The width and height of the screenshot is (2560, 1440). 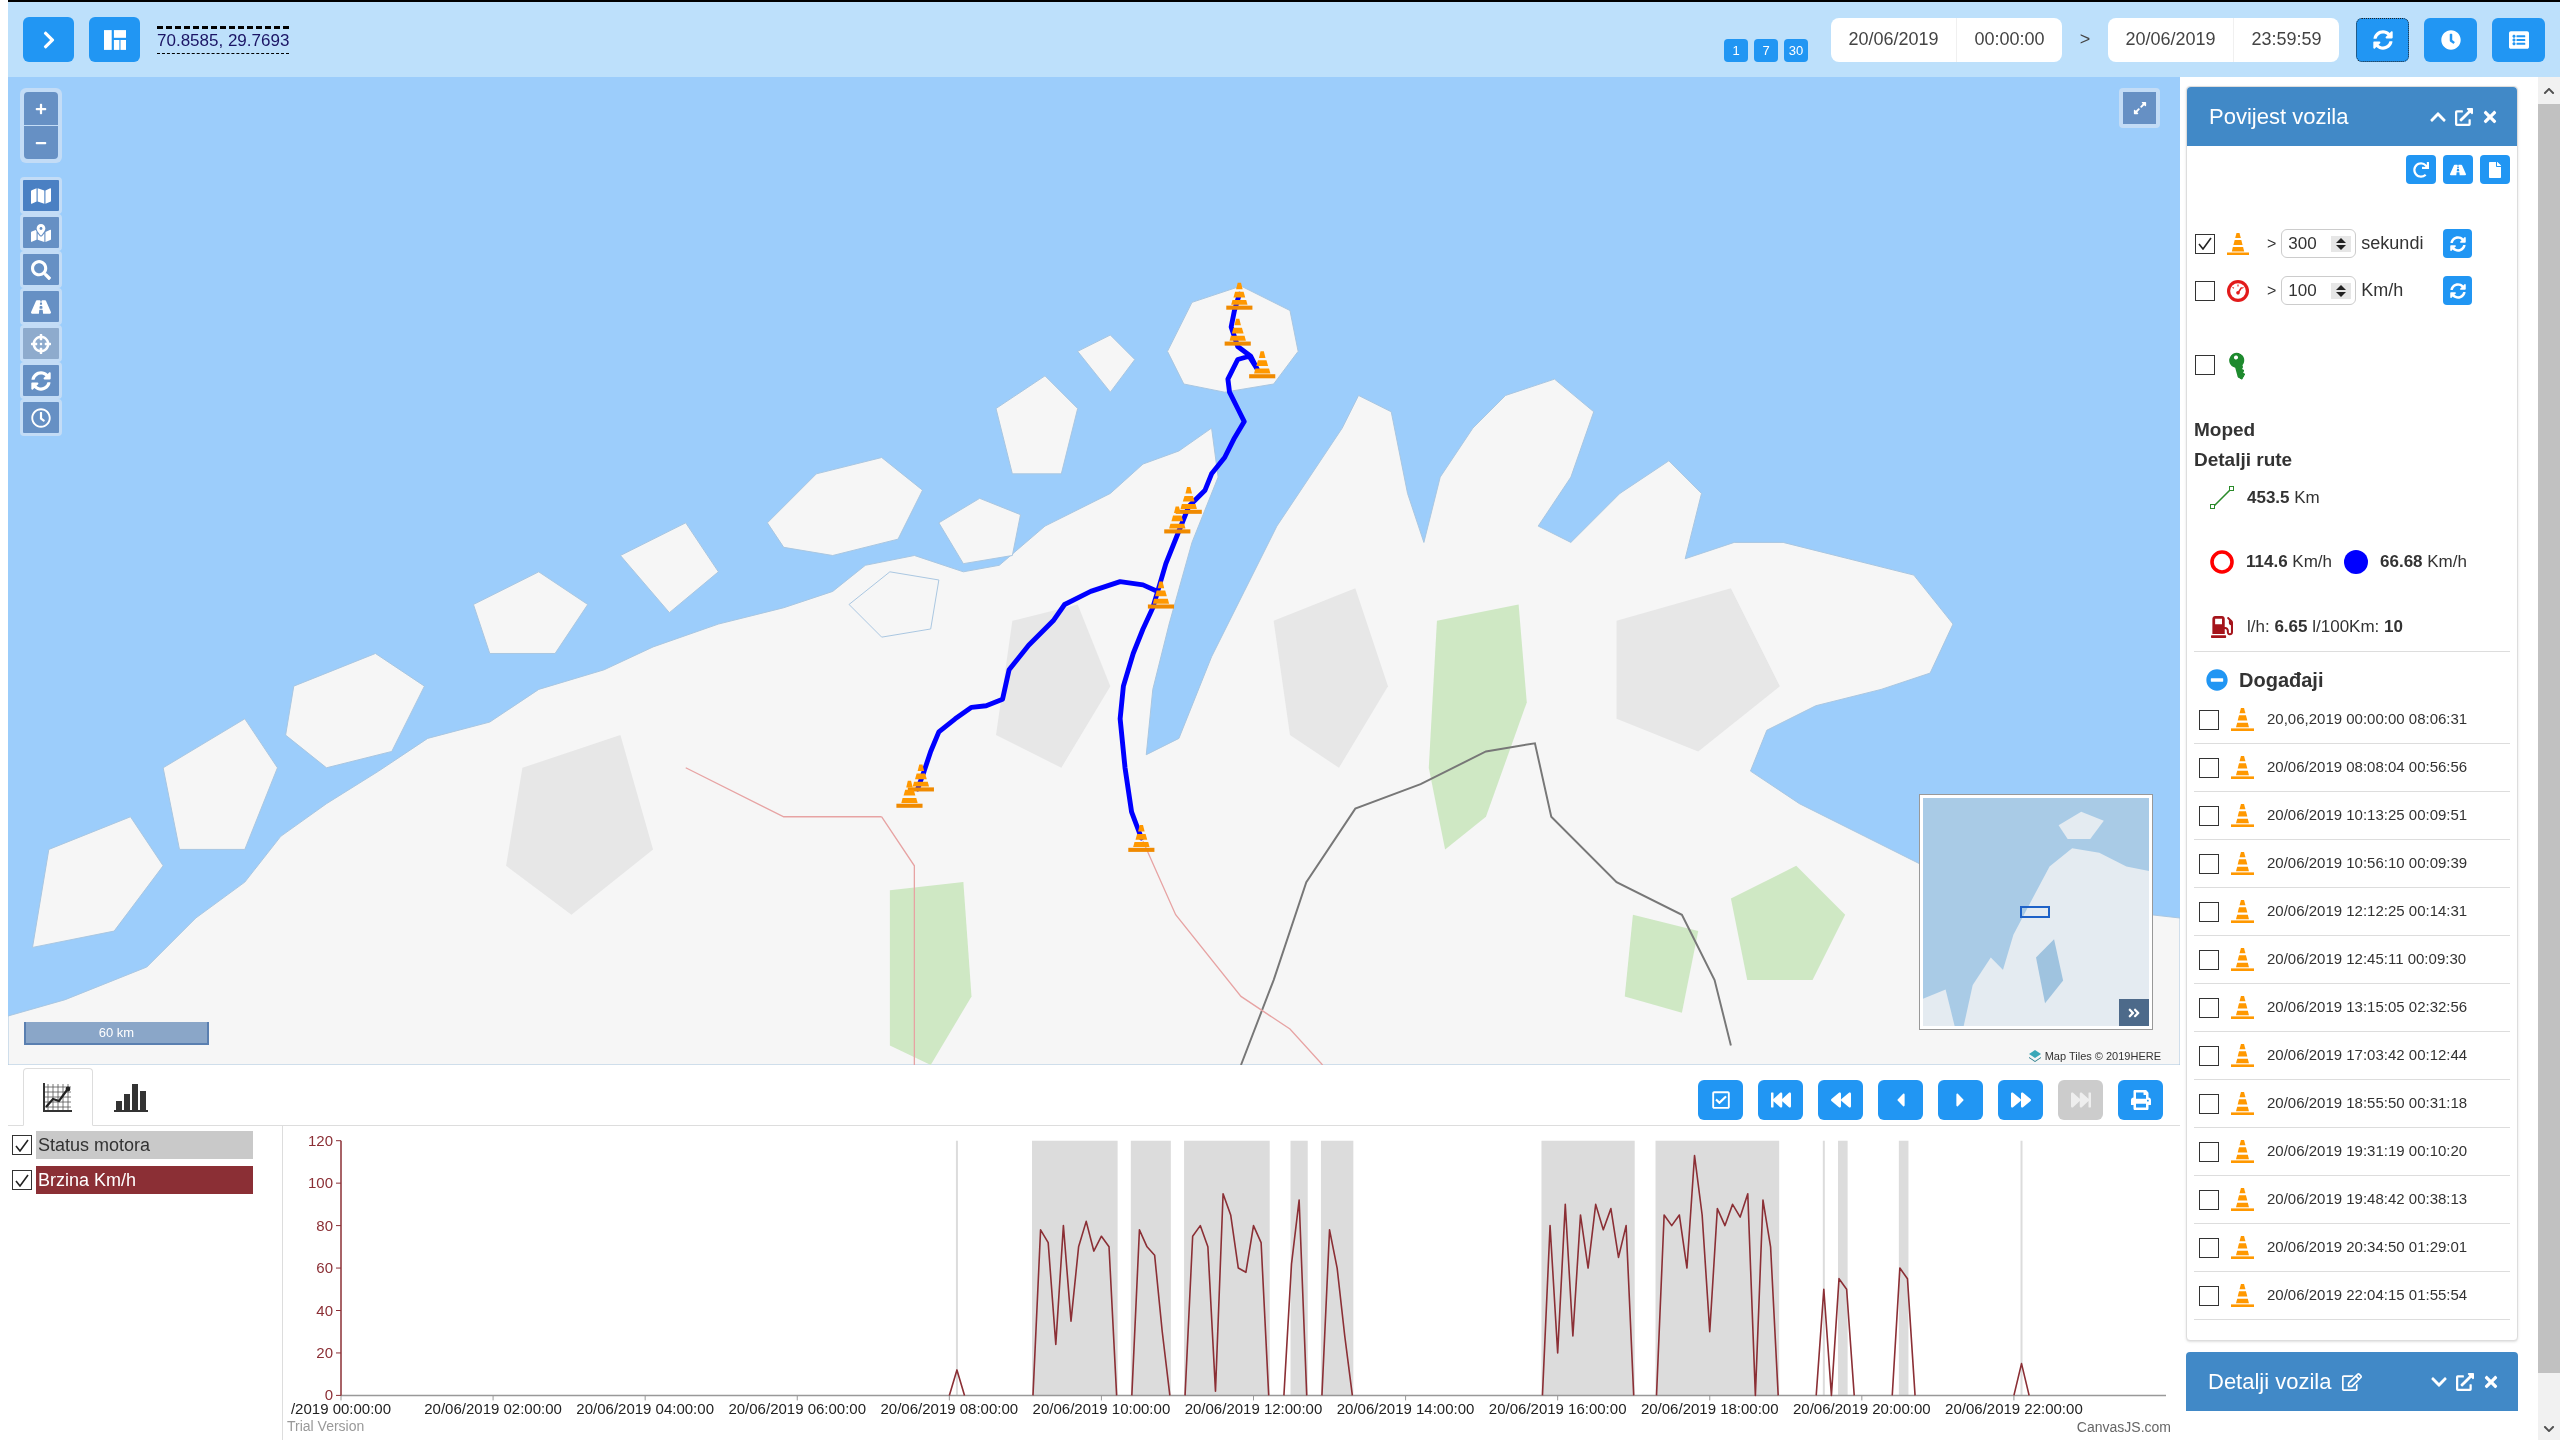 What do you see at coordinates (144, 1180) in the screenshot?
I see `legend-label: Brzina Km/h` at bounding box center [144, 1180].